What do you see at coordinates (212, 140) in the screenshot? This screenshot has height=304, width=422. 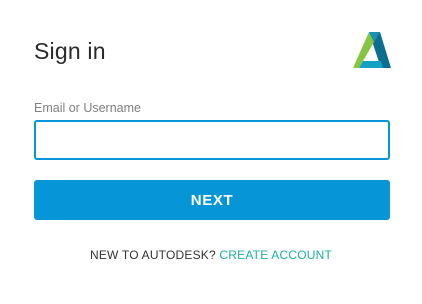 I see `email-field` at bounding box center [212, 140].